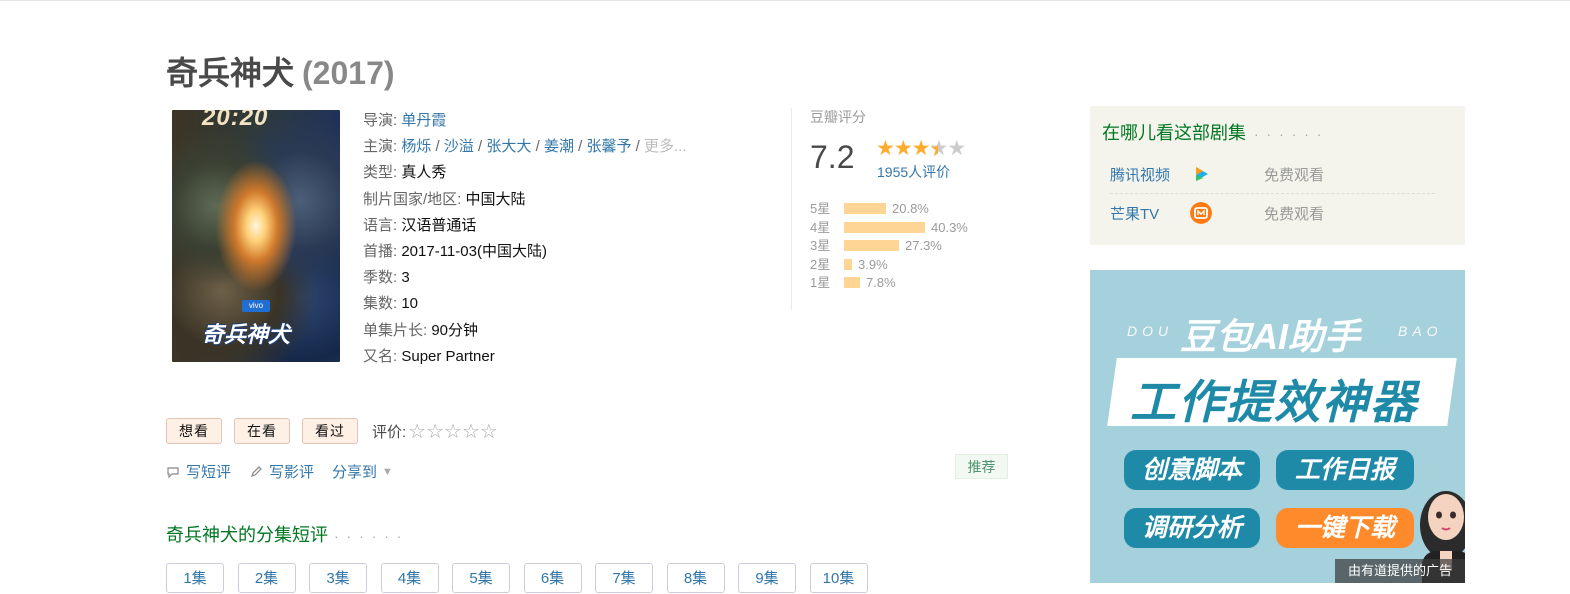 The width and height of the screenshot is (1570, 594). What do you see at coordinates (1150, 331) in the screenshot?
I see `ad-dou-text: DOU` at bounding box center [1150, 331].